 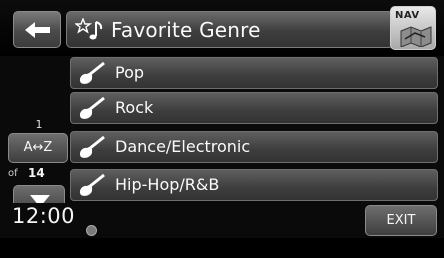 I want to click on sort-az-button: A↔Z, so click(x=38, y=148).